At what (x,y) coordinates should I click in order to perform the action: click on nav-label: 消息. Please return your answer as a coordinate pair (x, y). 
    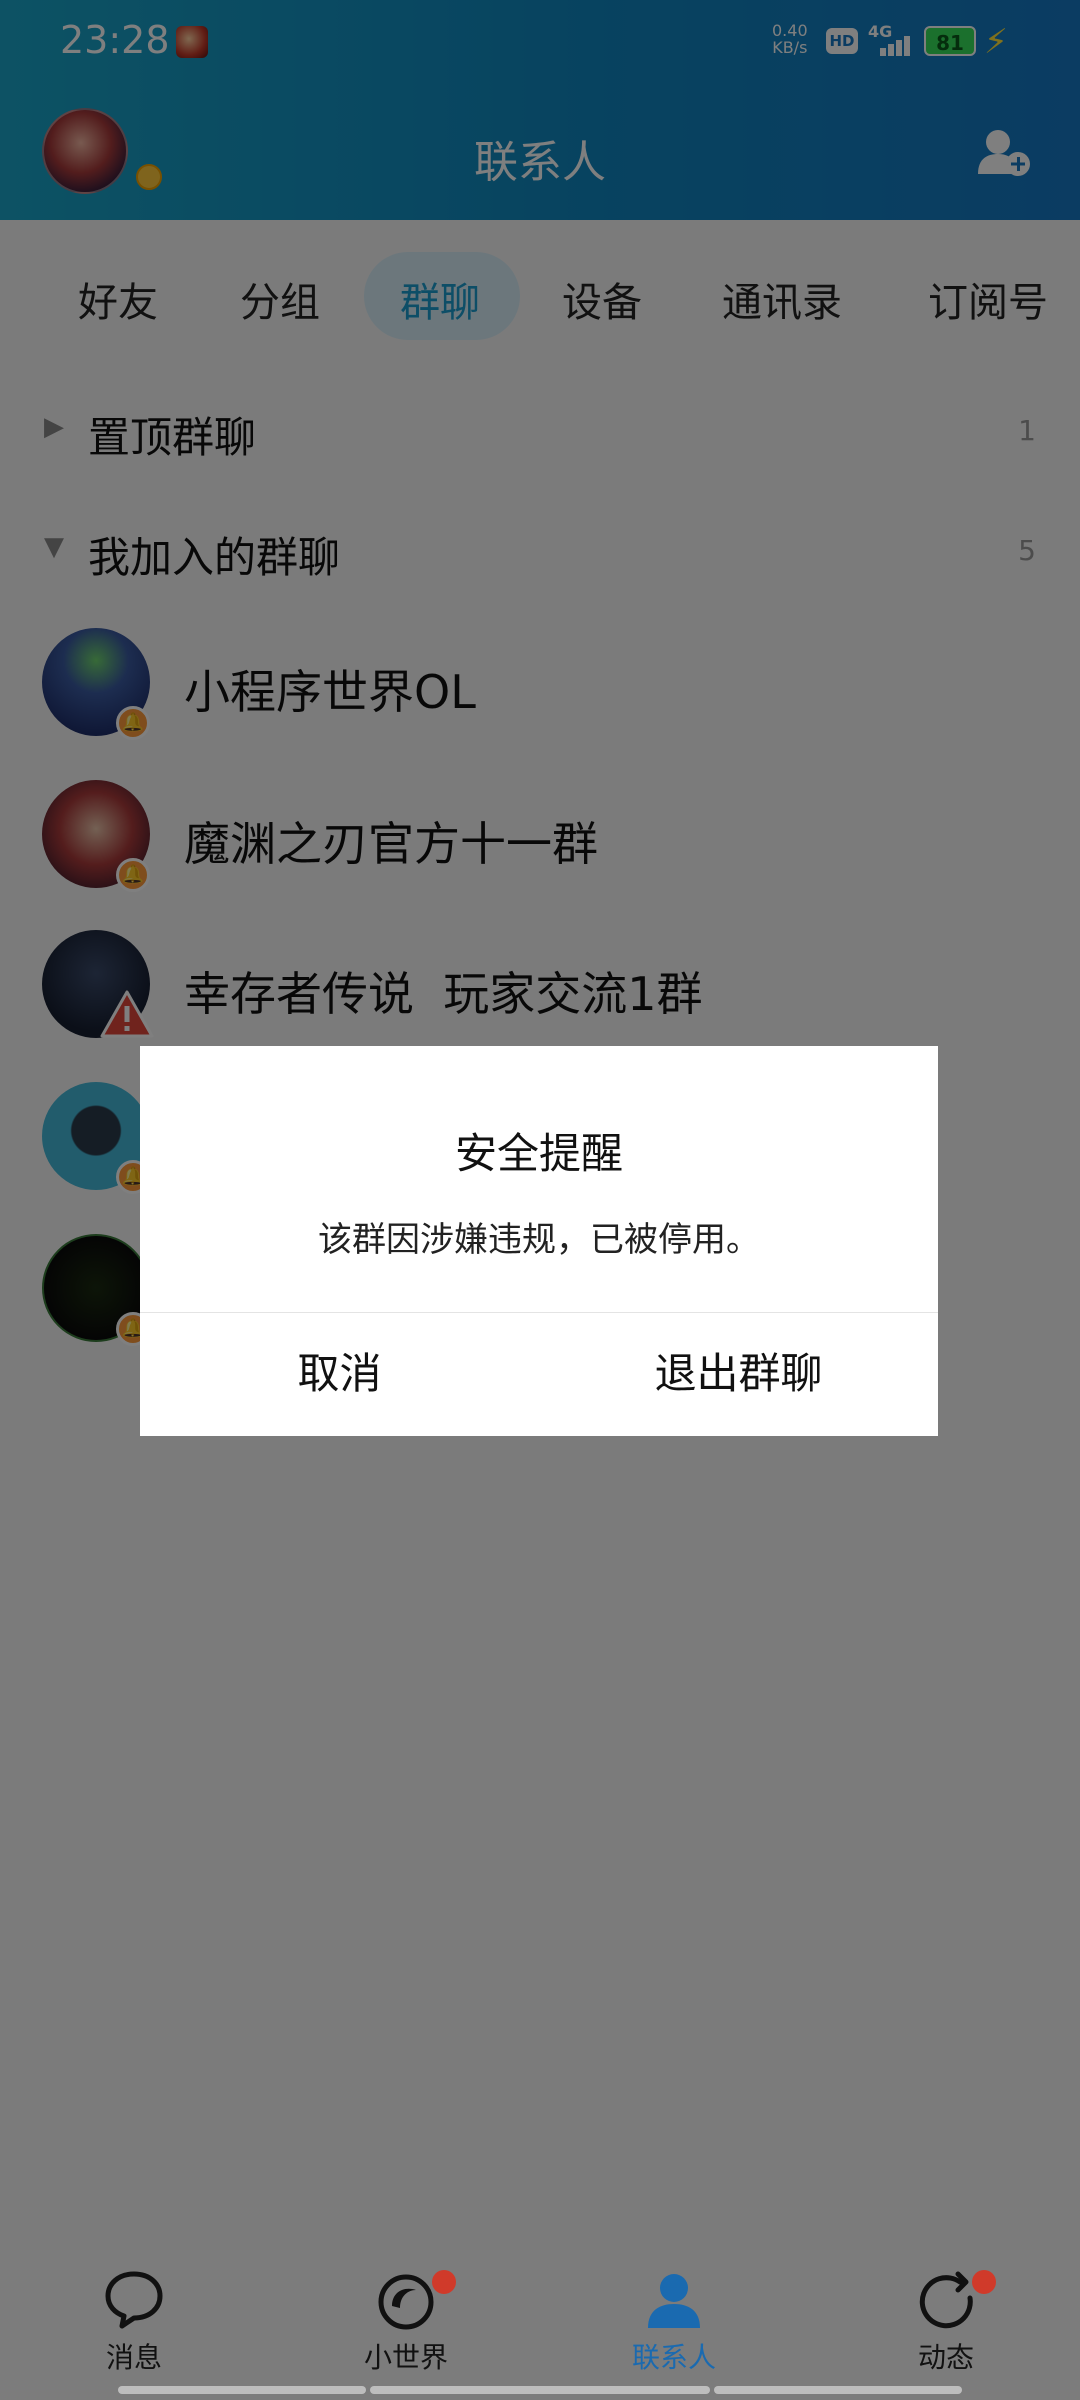
    Looking at the image, I should click on (133, 2357).